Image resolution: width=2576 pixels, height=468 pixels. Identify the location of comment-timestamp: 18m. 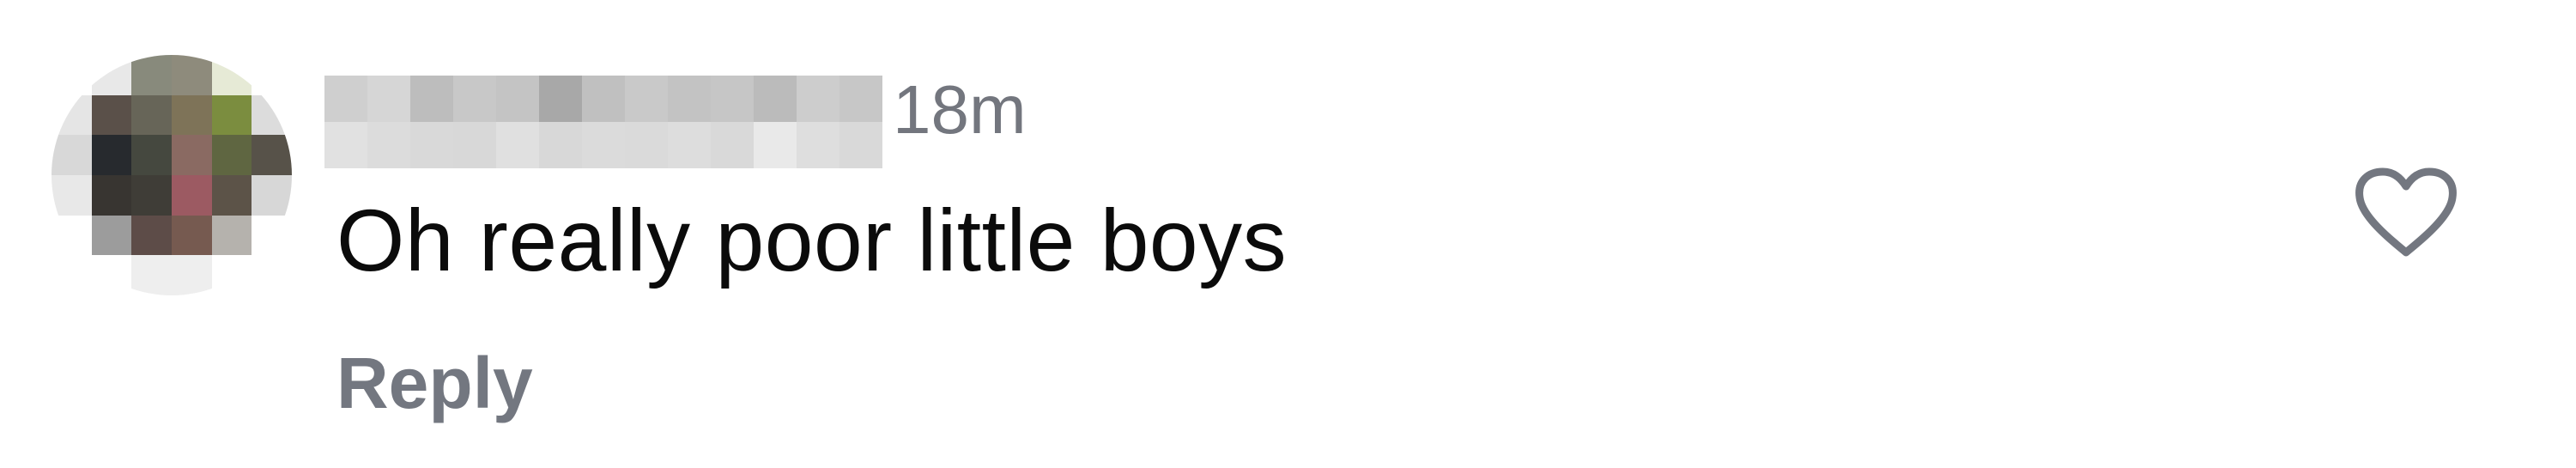
(960, 110).